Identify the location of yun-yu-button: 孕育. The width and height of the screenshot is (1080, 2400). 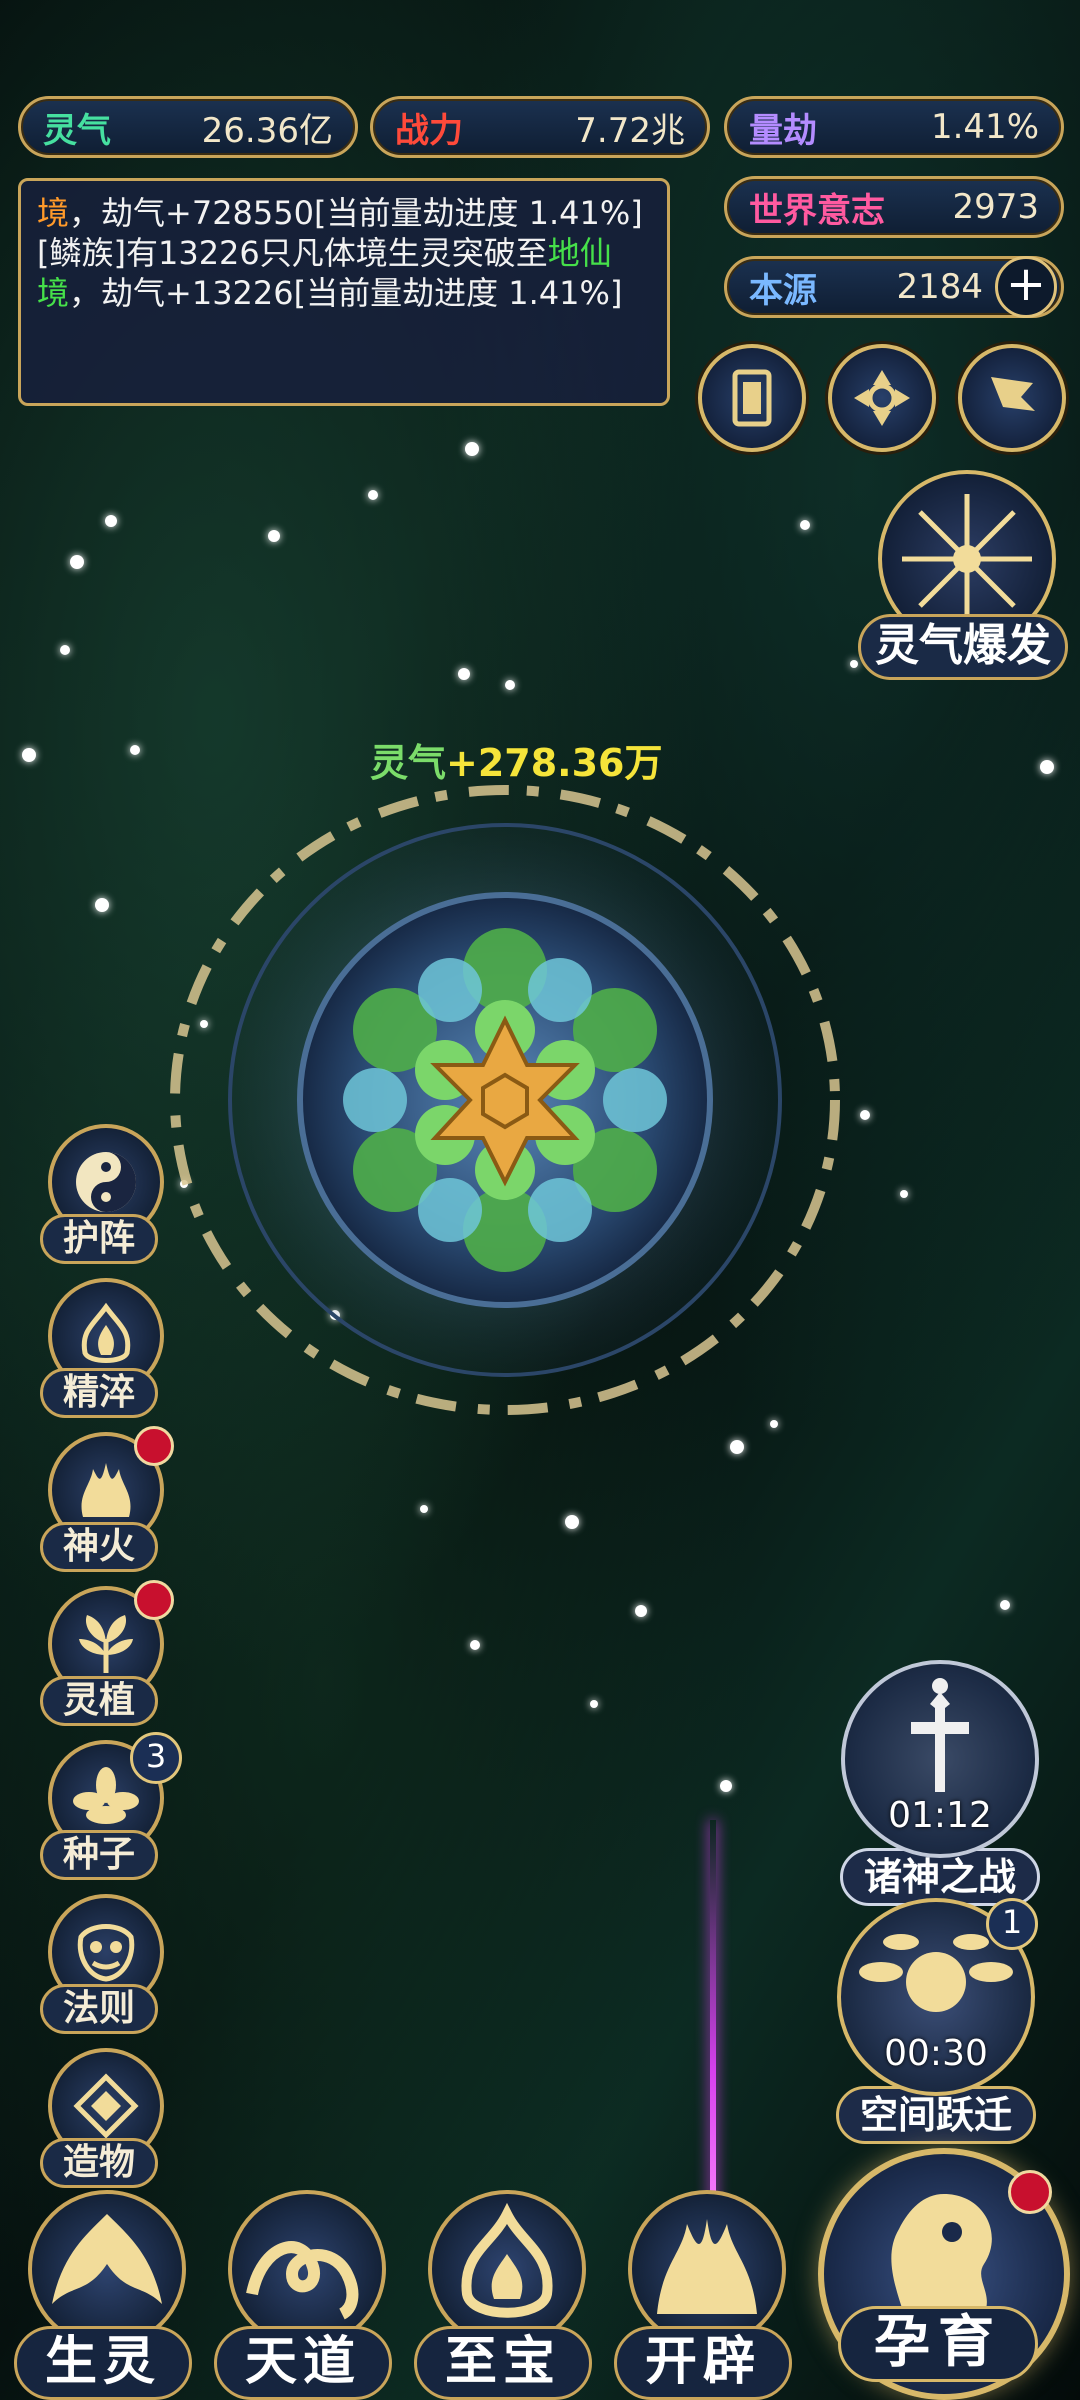
(944, 2274).